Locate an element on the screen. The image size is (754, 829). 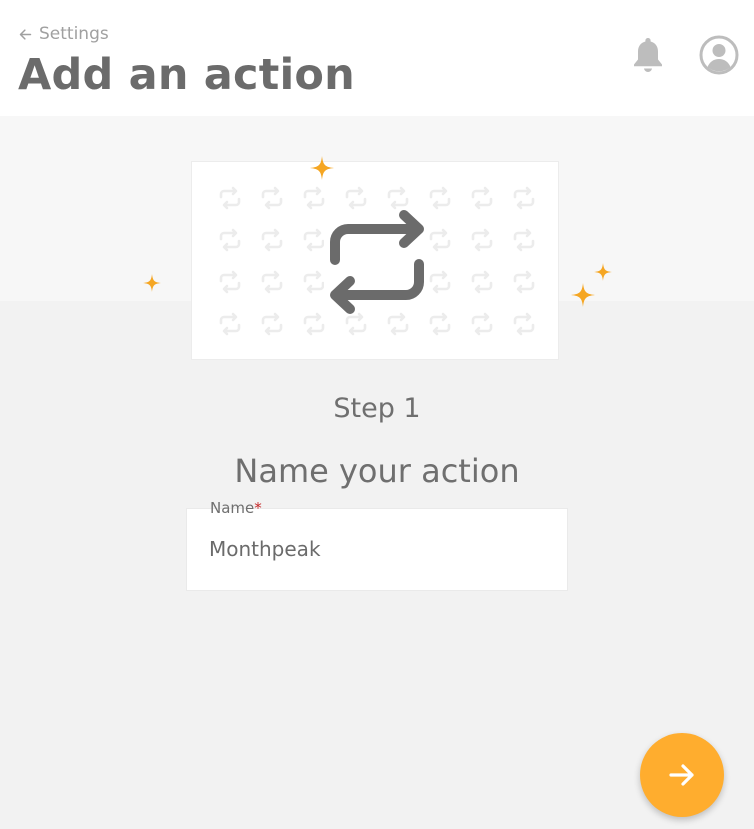
arrow-right-icon is located at coordinates (681, 775).